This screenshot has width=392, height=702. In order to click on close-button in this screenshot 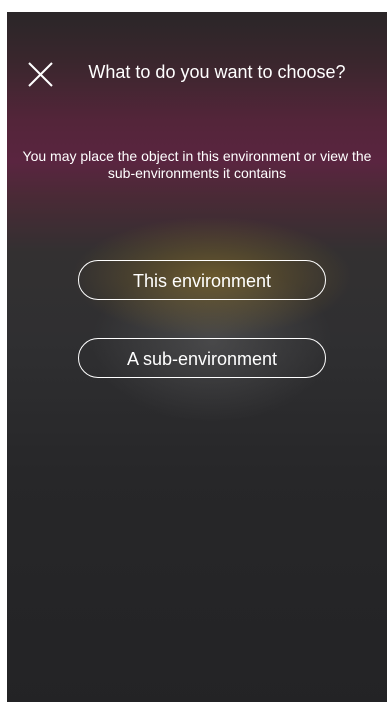, I will do `click(40, 75)`.